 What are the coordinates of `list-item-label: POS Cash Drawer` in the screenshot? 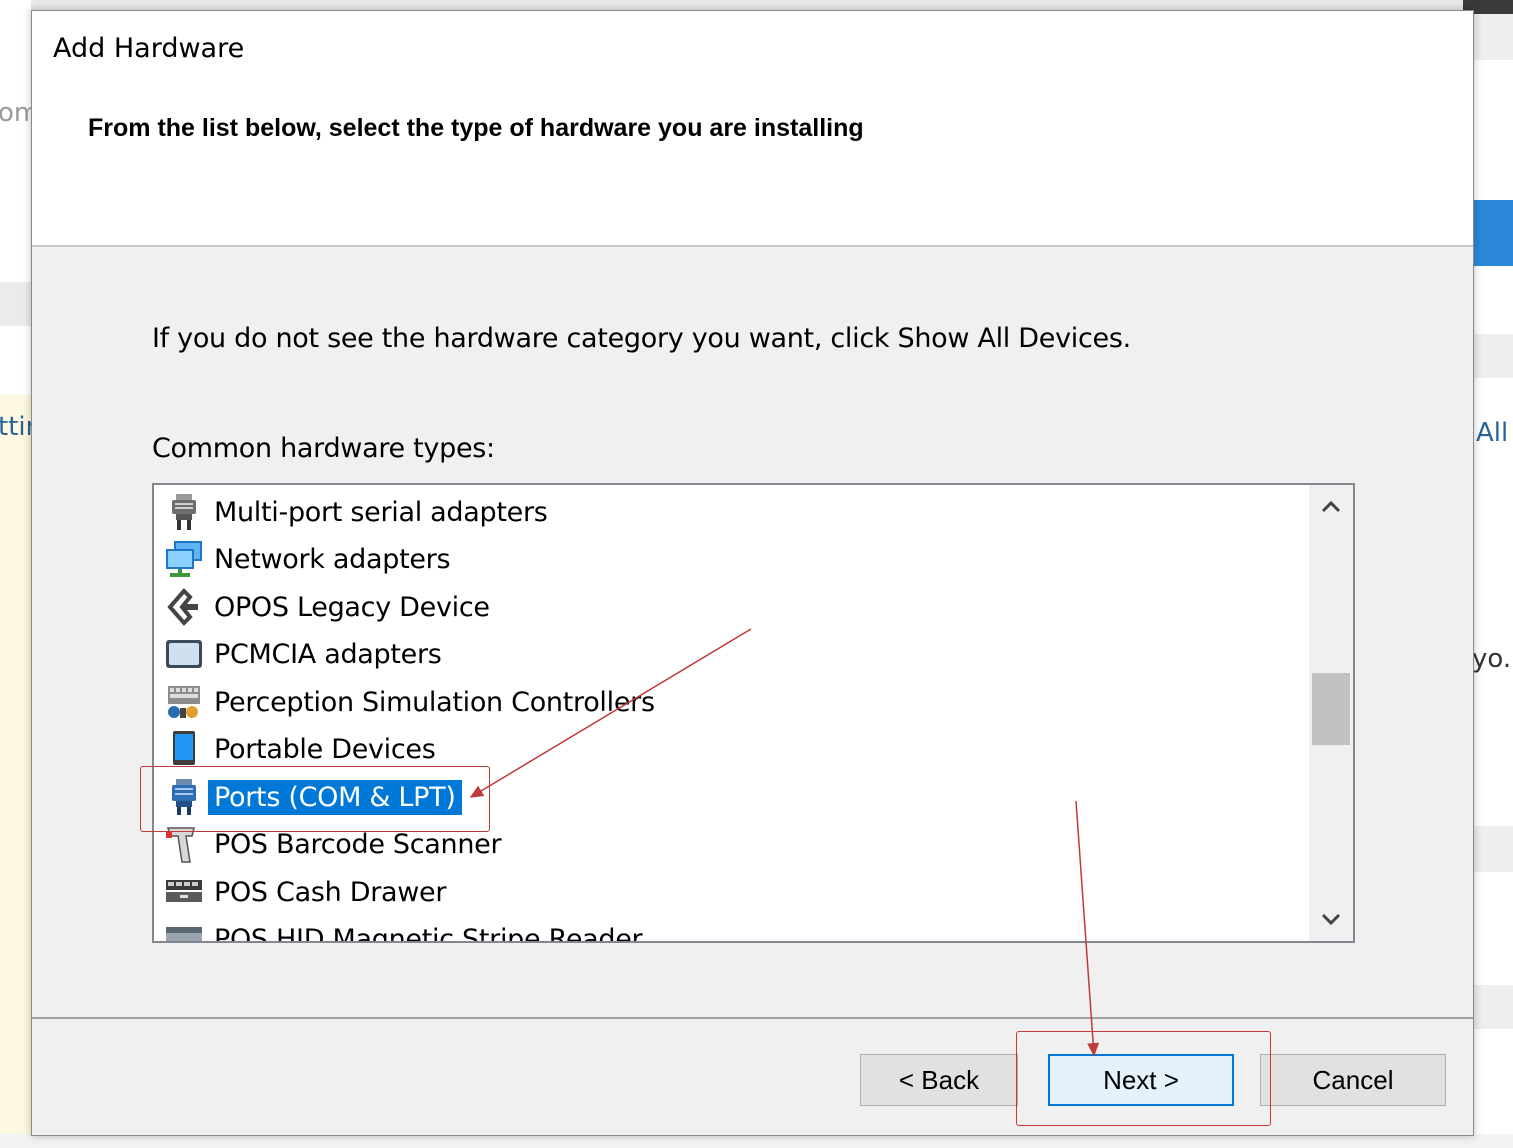 It's located at (330, 892).